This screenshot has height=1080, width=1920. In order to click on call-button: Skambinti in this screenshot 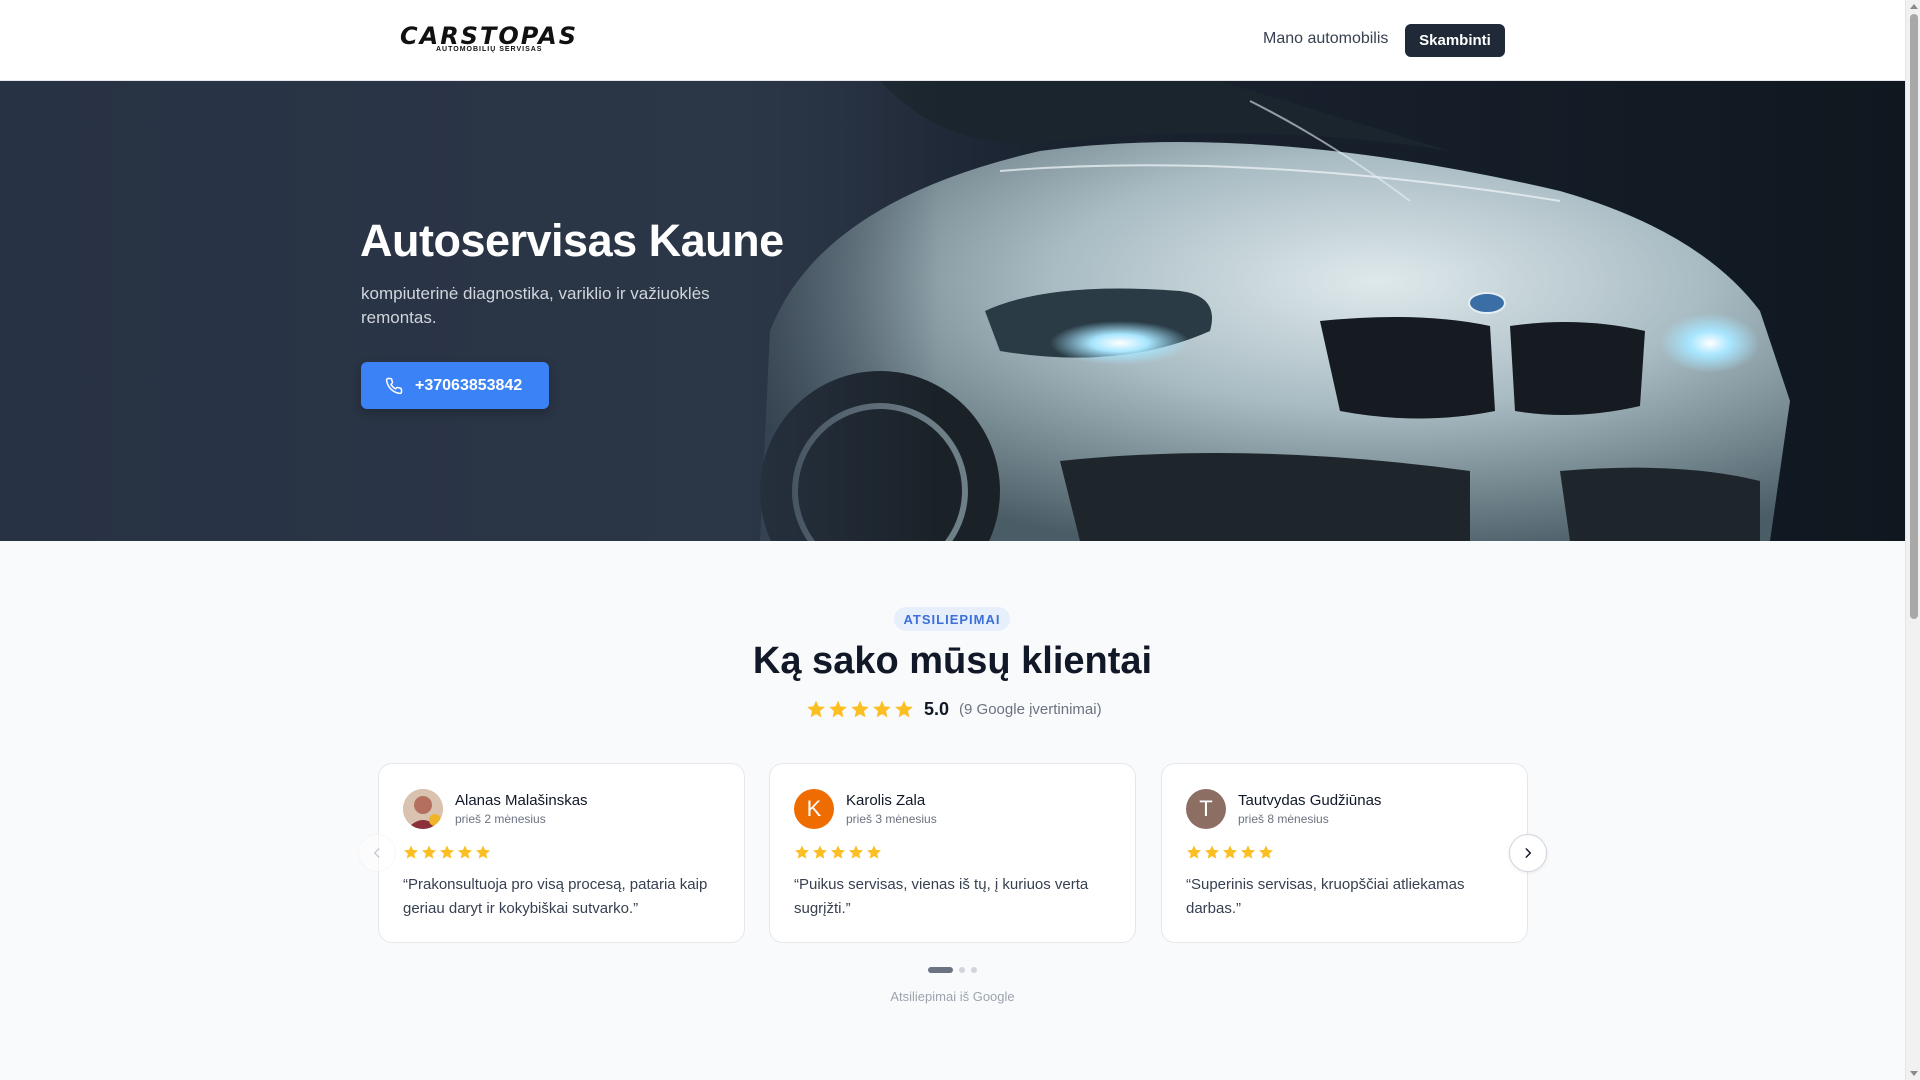, I will do `click(1455, 40)`.